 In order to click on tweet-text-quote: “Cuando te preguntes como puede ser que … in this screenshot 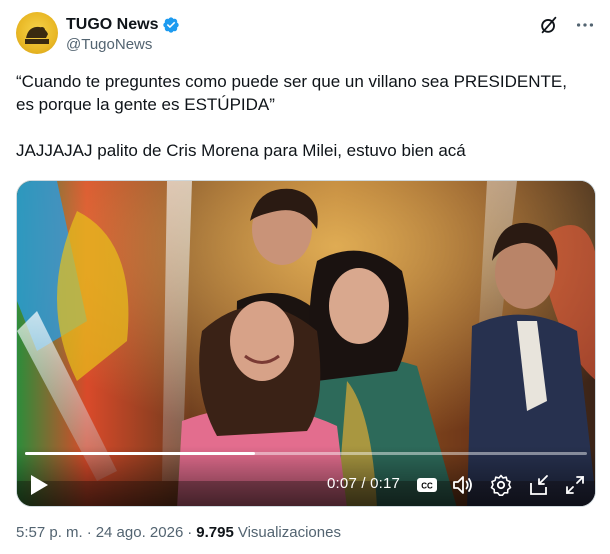, I will do `click(291, 93)`.